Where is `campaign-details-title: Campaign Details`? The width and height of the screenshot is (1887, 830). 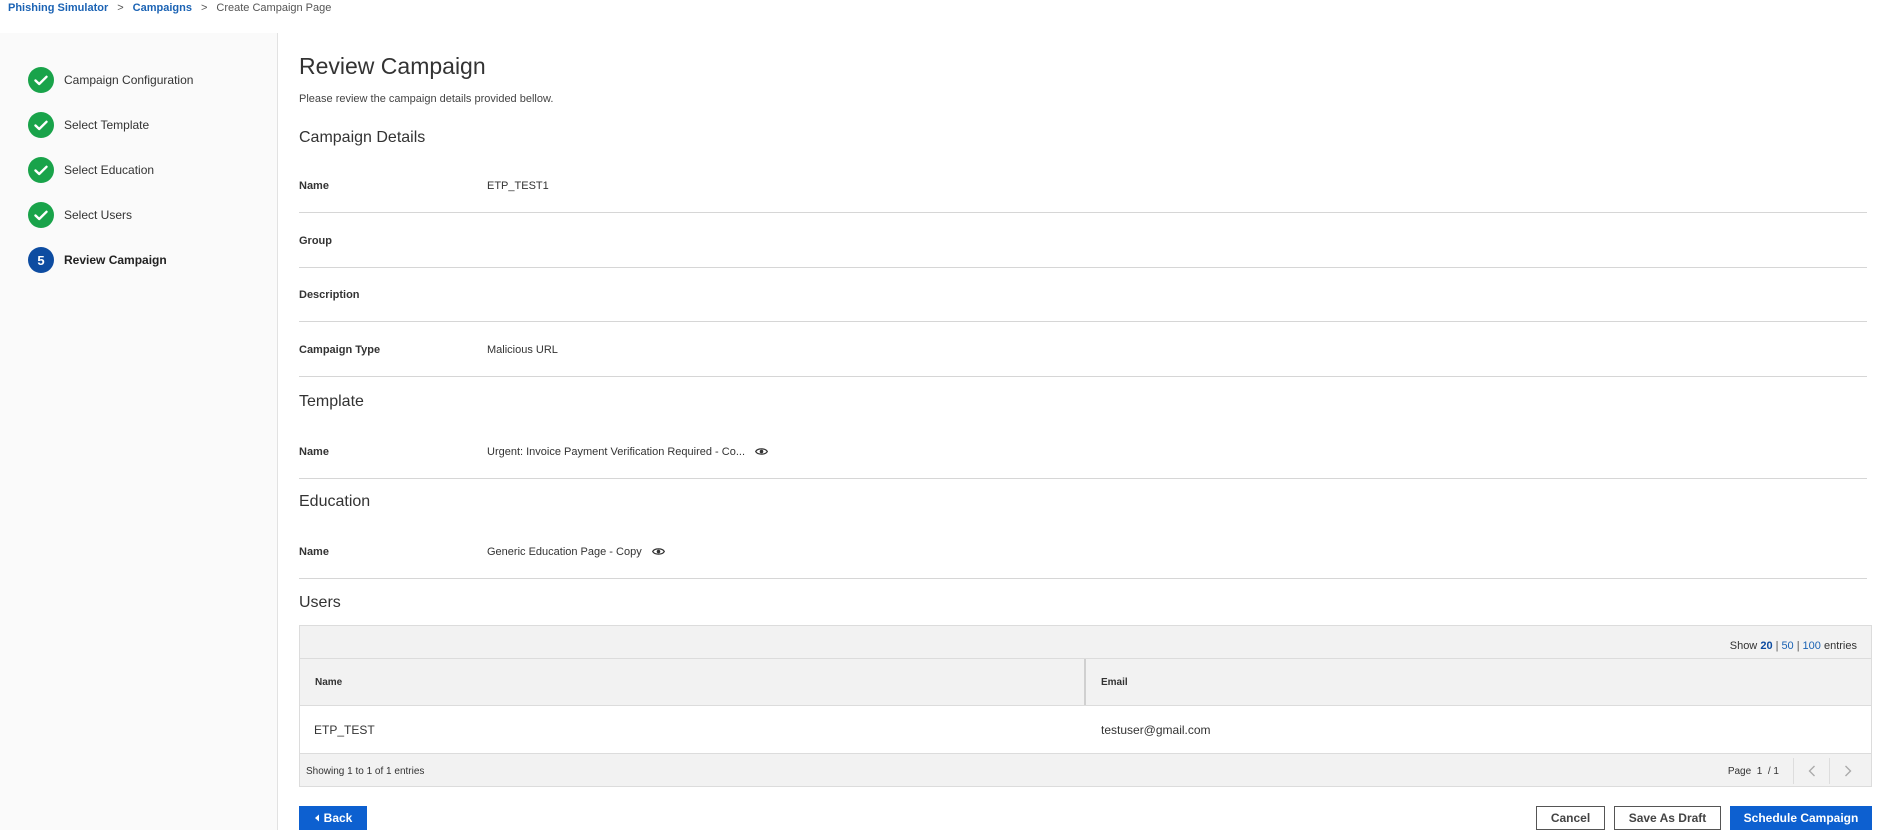
campaign-details-title: Campaign Details is located at coordinates (362, 137).